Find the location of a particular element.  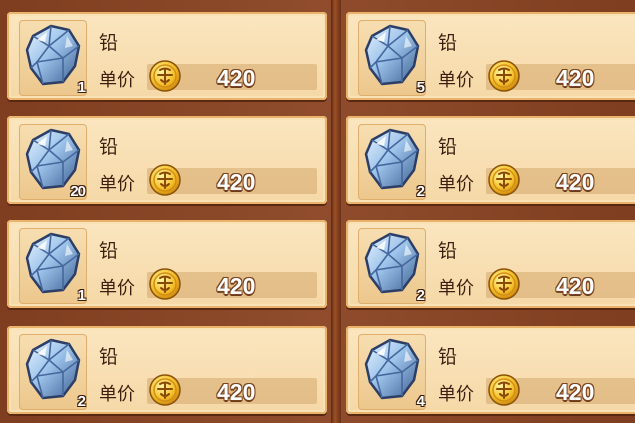

item-icon-slot: 5 is located at coordinates (392, 58).